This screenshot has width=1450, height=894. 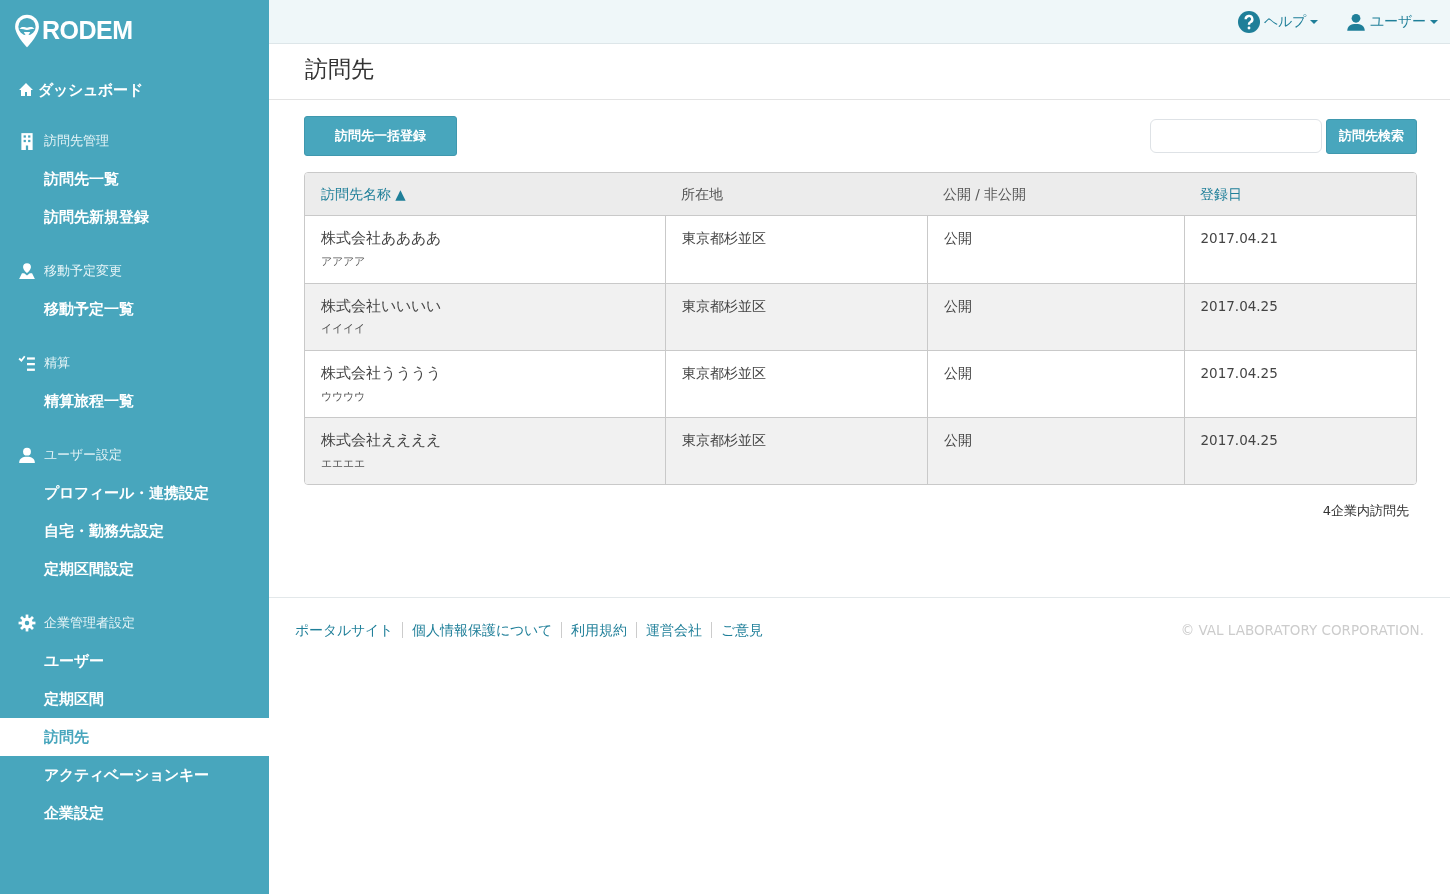 I want to click on sidebar-item: プロフィール・連携設定, so click(x=134, y=493).